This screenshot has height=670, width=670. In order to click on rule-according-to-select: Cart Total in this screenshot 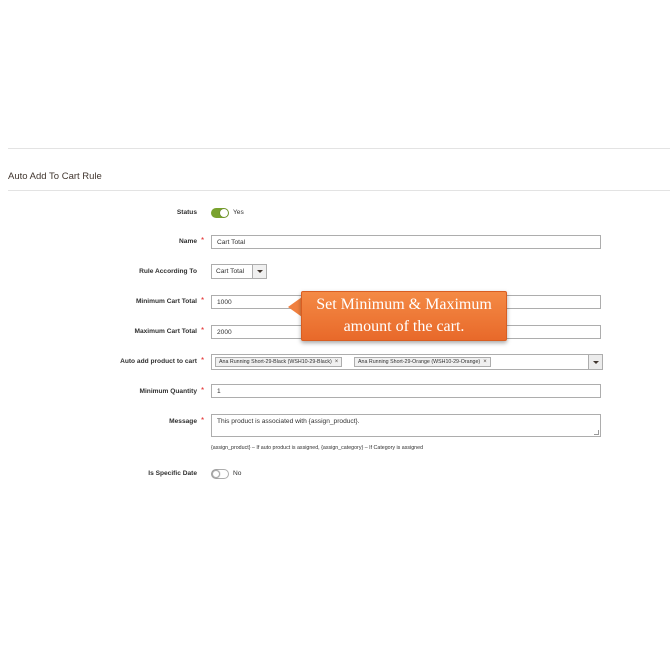, I will do `click(239, 271)`.